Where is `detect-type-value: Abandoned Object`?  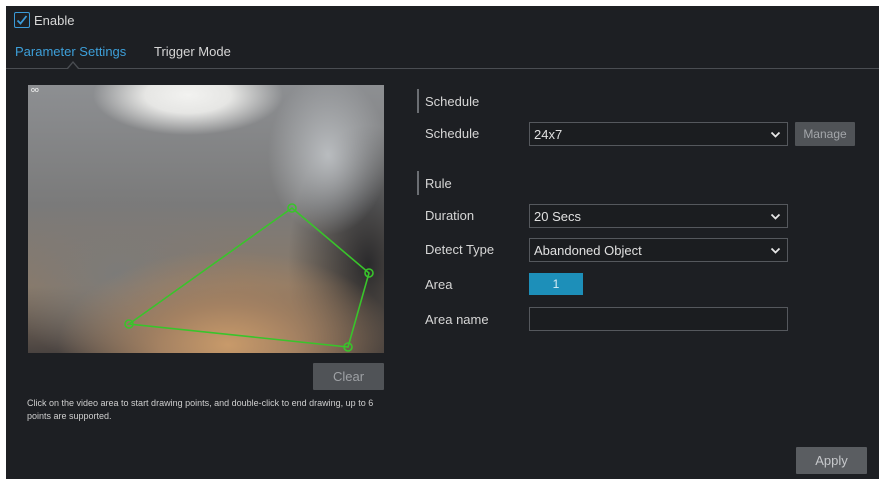
detect-type-value: Abandoned Object is located at coordinates (588, 250).